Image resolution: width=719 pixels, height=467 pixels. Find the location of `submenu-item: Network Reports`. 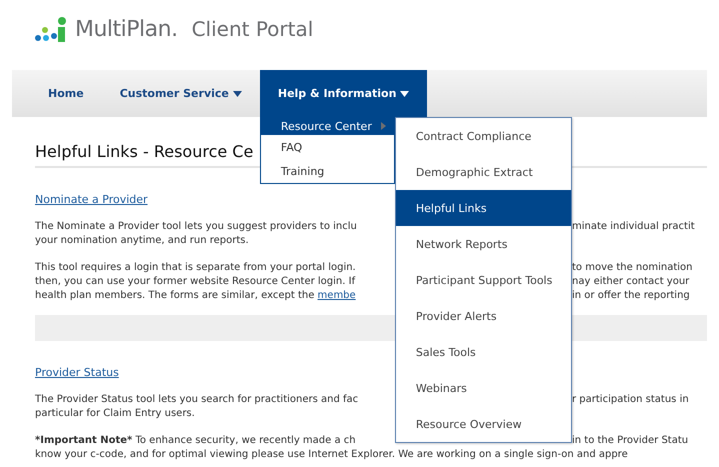

submenu-item: Network Reports is located at coordinates (483, 244).